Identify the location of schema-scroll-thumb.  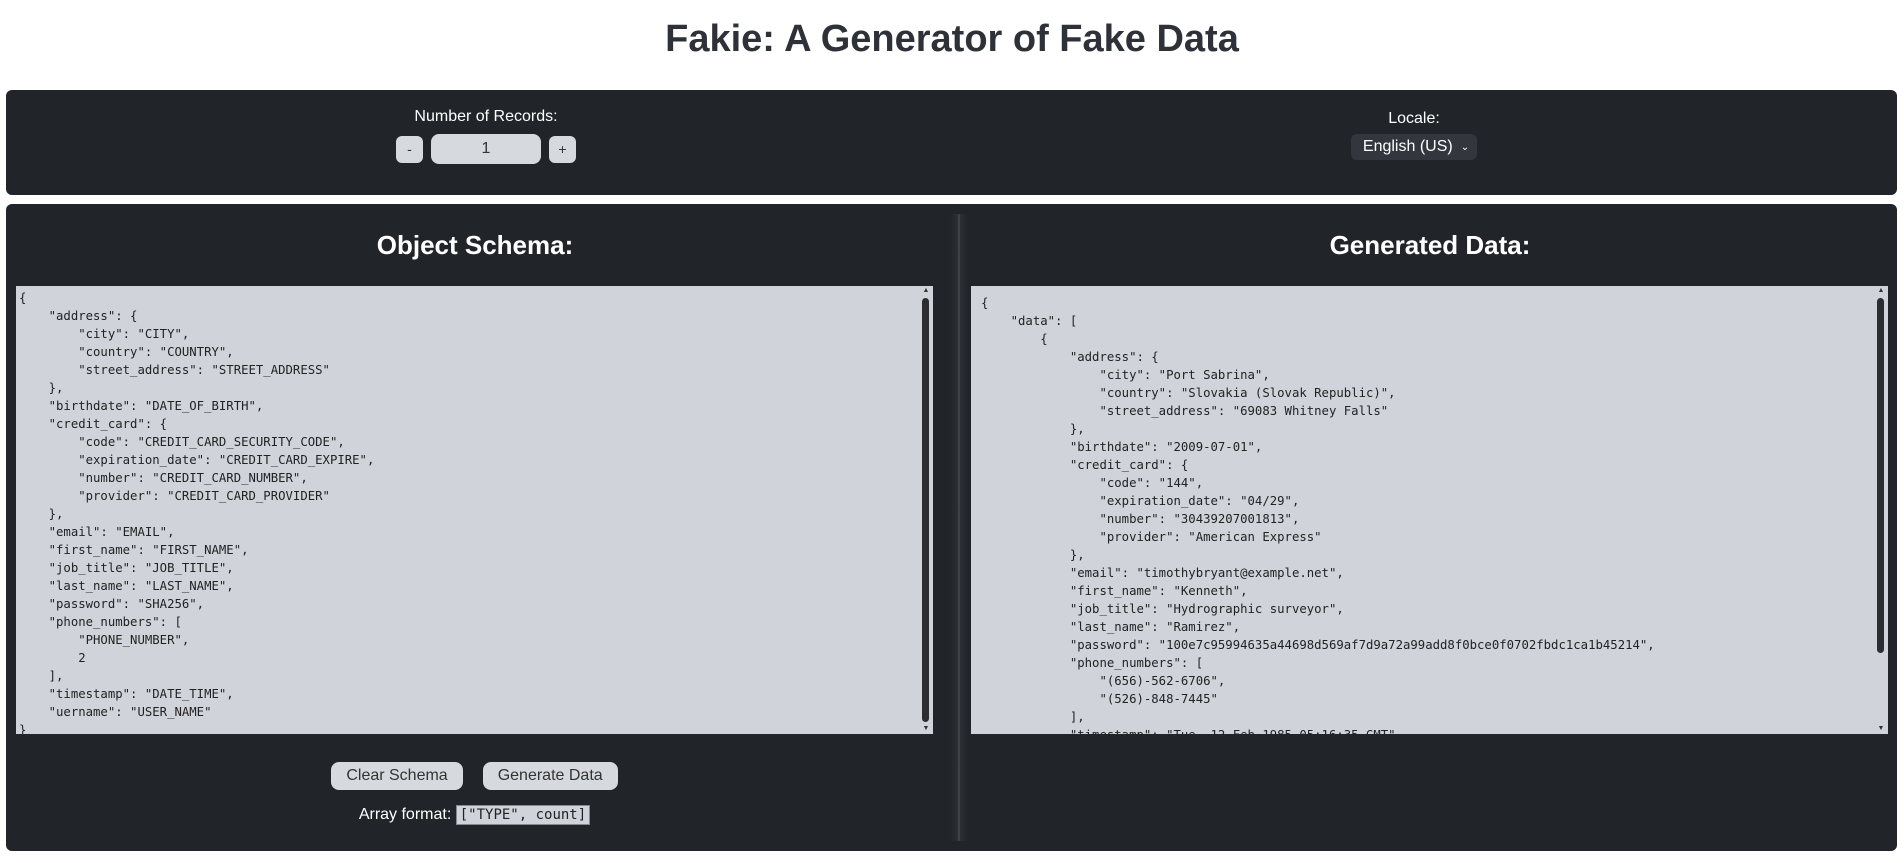
(925, 510).